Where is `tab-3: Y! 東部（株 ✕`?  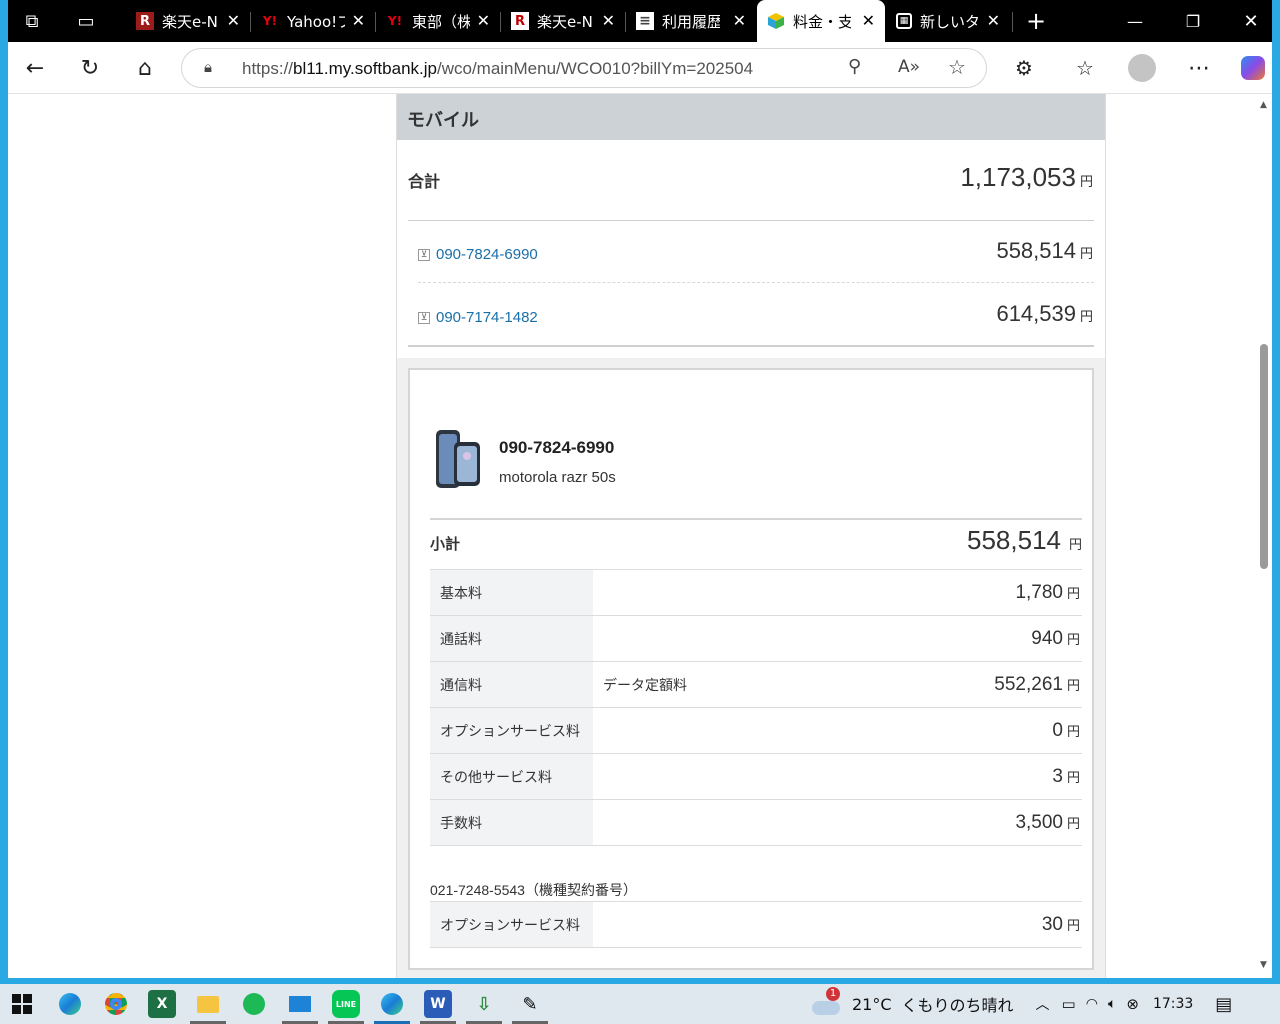 tab-3: Y! 東部（株 ✕ is located at coordinates (438, 21).